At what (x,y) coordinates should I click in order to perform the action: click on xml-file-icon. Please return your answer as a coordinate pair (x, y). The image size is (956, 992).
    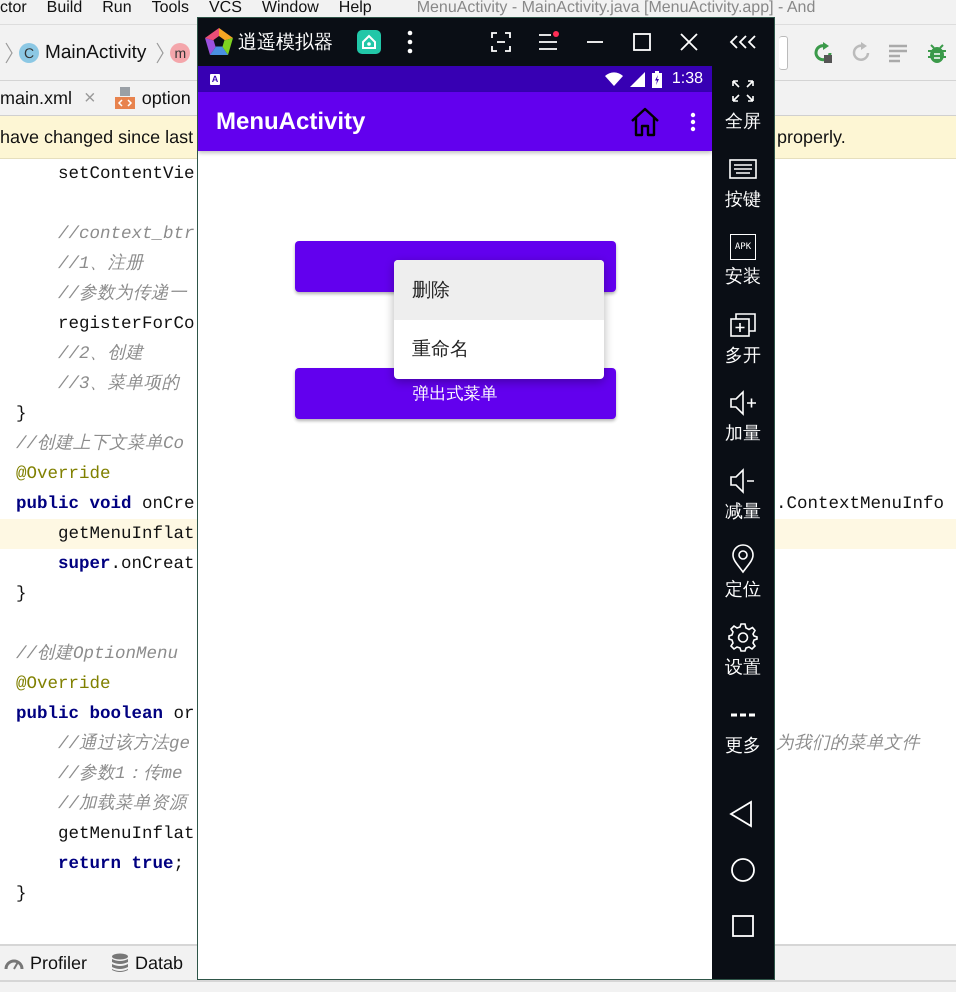
    Looking at the image, I should click on (125, 98).